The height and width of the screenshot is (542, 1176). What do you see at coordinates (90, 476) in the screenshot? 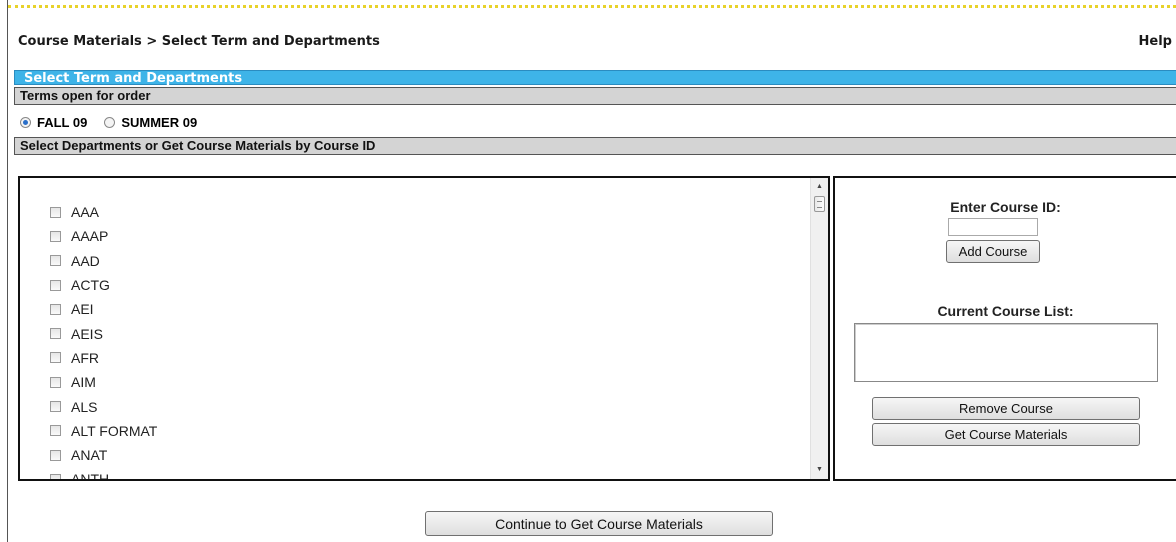
I see `department-label: ANTH` at bounding box center [90, 476].